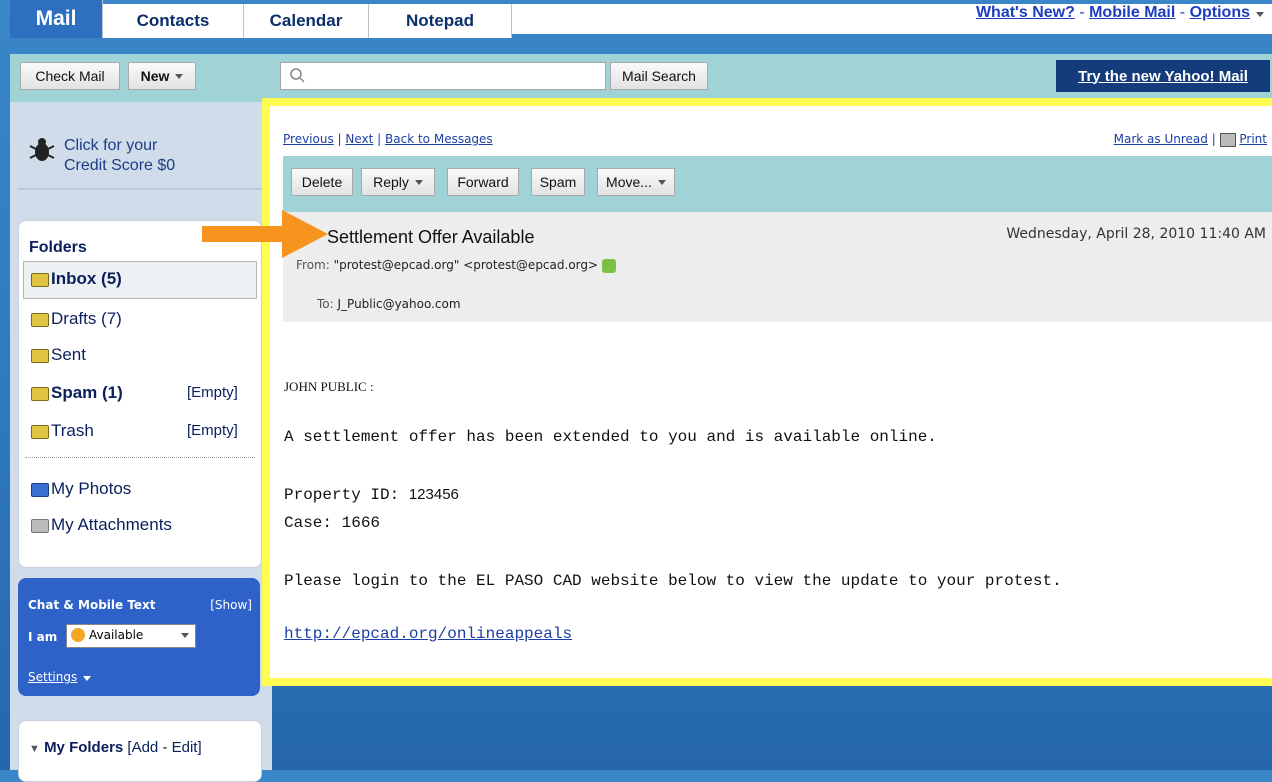 This screenshot has width=1272, height=782. What do you see at coordinates (329, 386) in the screenshot?
I see `greeting: JOHN PUBLIC :` at bounding box center [329, 386].